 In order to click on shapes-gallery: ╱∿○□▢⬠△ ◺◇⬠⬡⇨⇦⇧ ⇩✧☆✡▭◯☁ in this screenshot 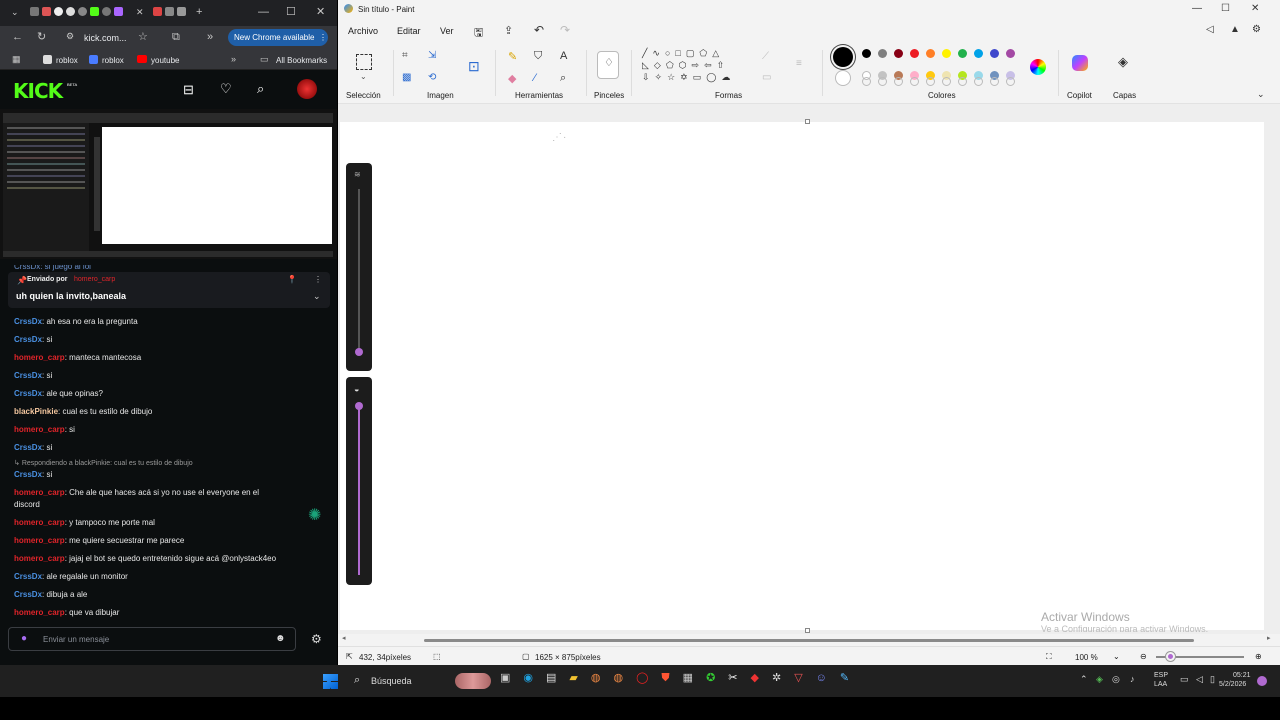, I will do `click(694, 67)`.